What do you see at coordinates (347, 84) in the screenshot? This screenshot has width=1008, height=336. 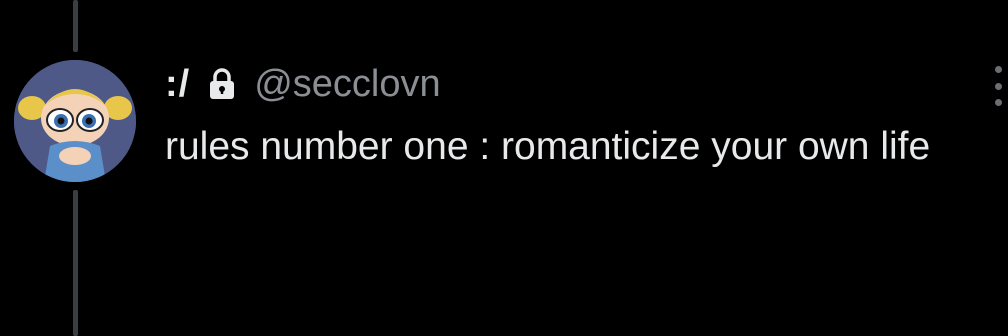 I see `username: @secclovn` at bounding box center [347, 84].